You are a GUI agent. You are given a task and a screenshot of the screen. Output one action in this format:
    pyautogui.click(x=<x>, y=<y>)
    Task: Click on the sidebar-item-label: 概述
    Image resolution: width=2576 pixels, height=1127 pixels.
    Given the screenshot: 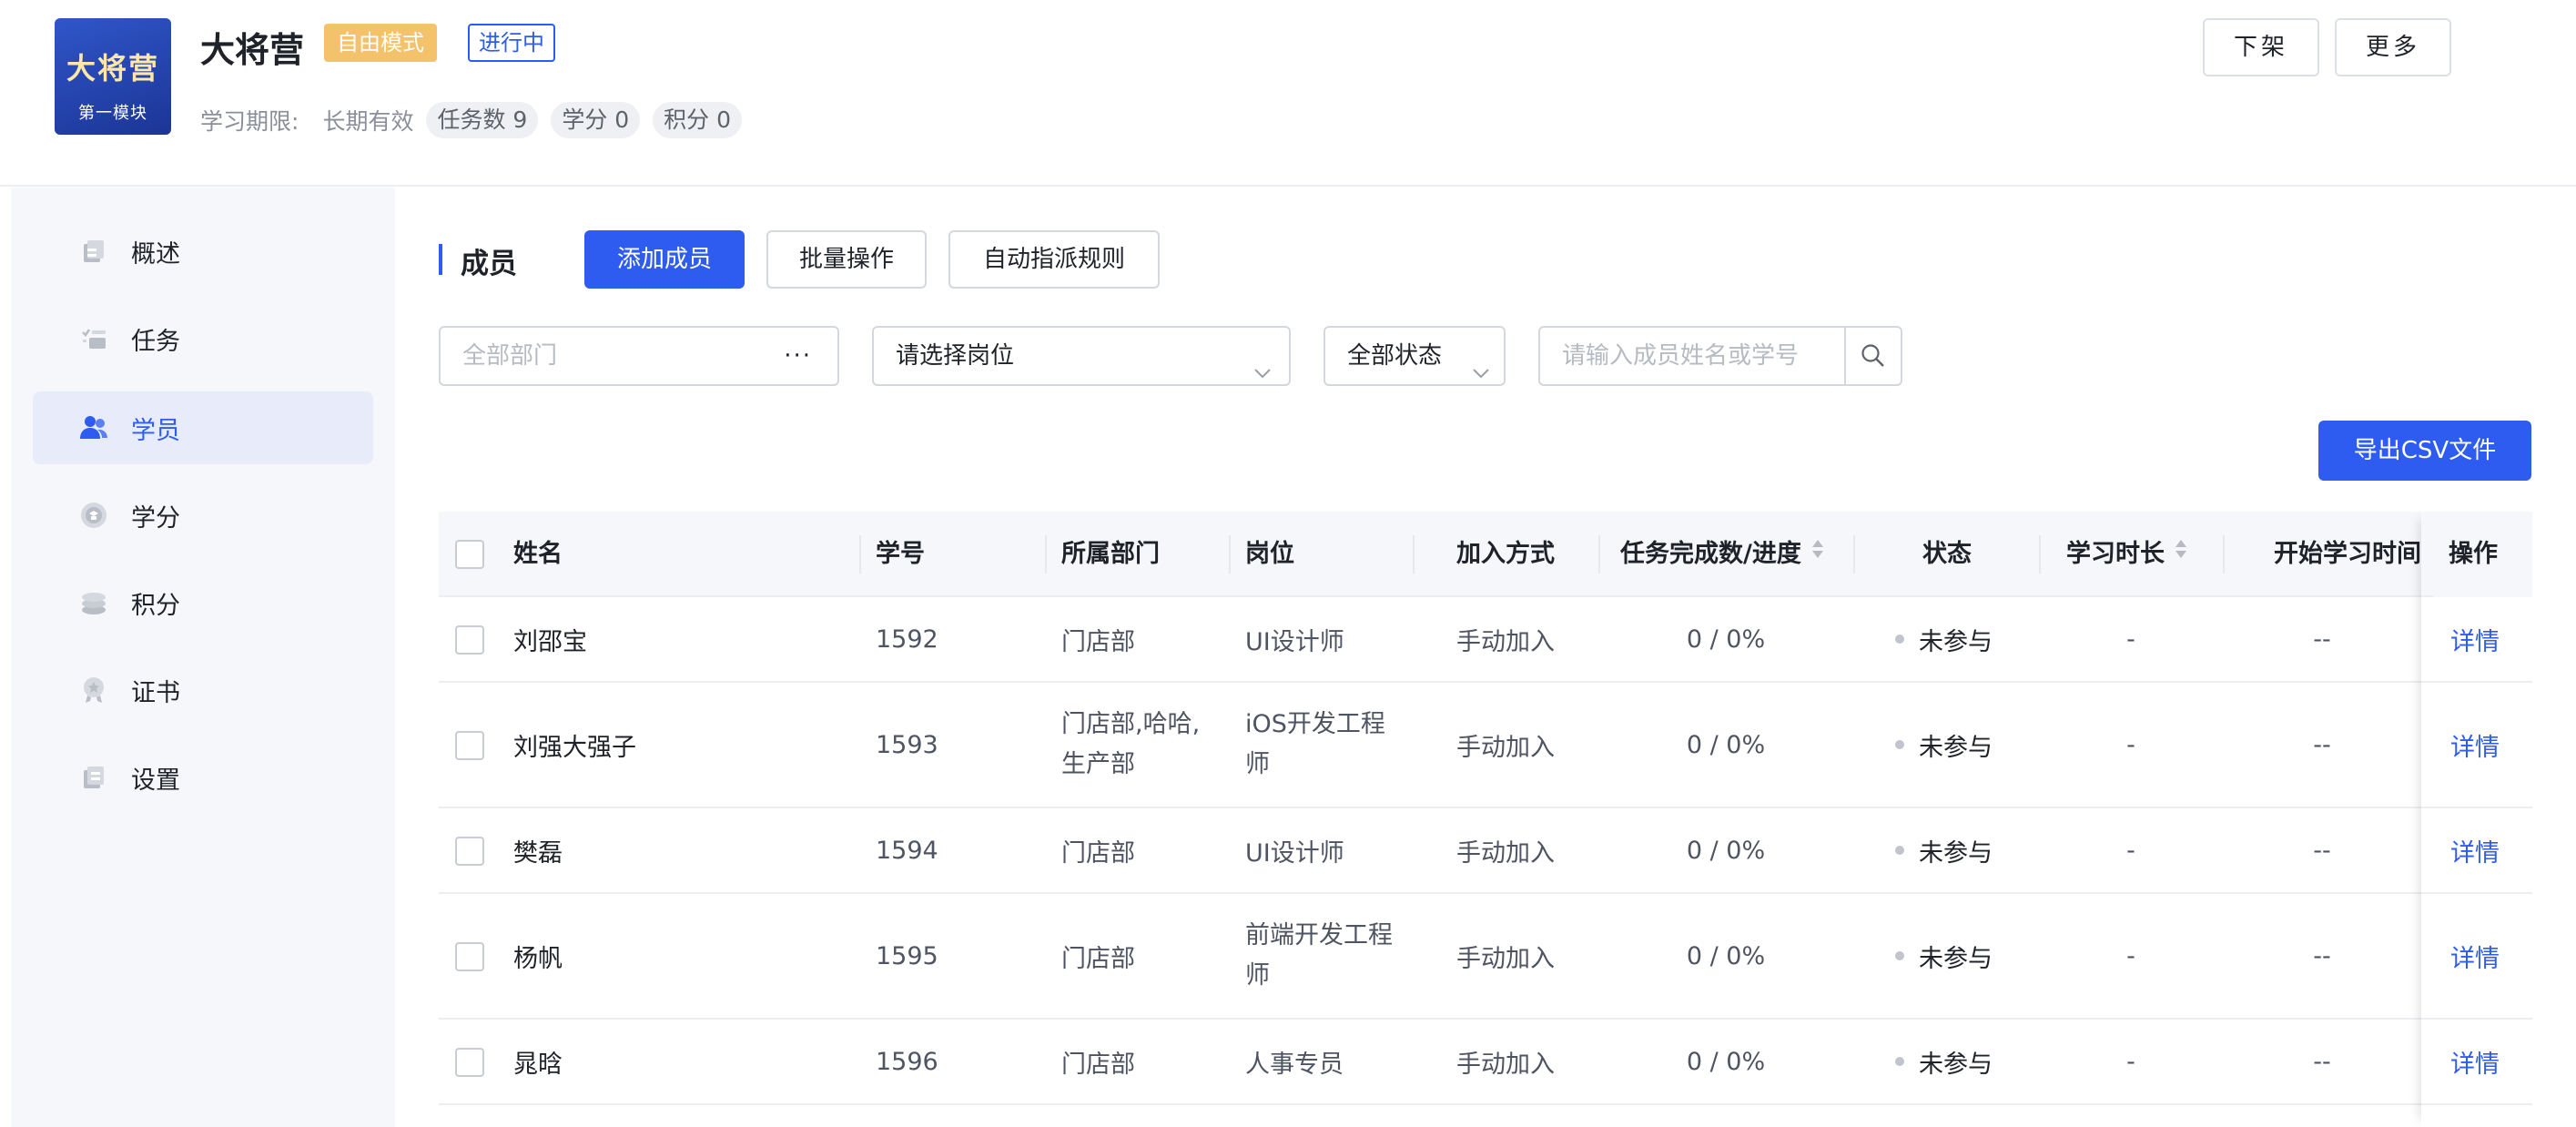 What is the action you would take?
    pyautogui.click(x=155, y=254)
    